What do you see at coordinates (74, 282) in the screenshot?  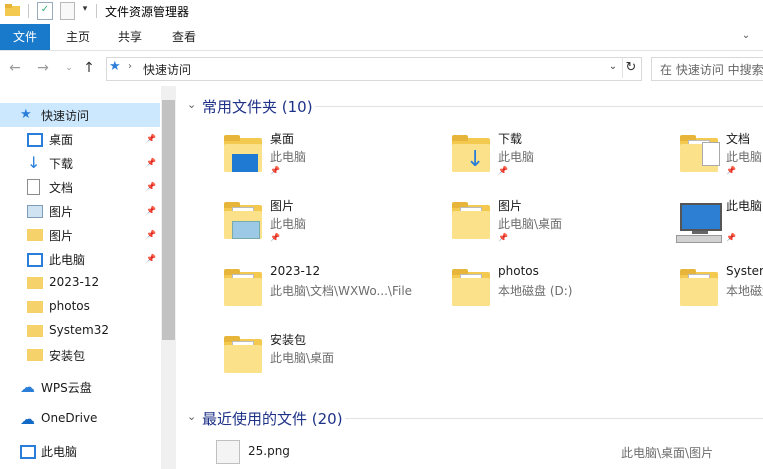 I see `sidebar-item-label: 2023-12` at bounding box center [74, 282].